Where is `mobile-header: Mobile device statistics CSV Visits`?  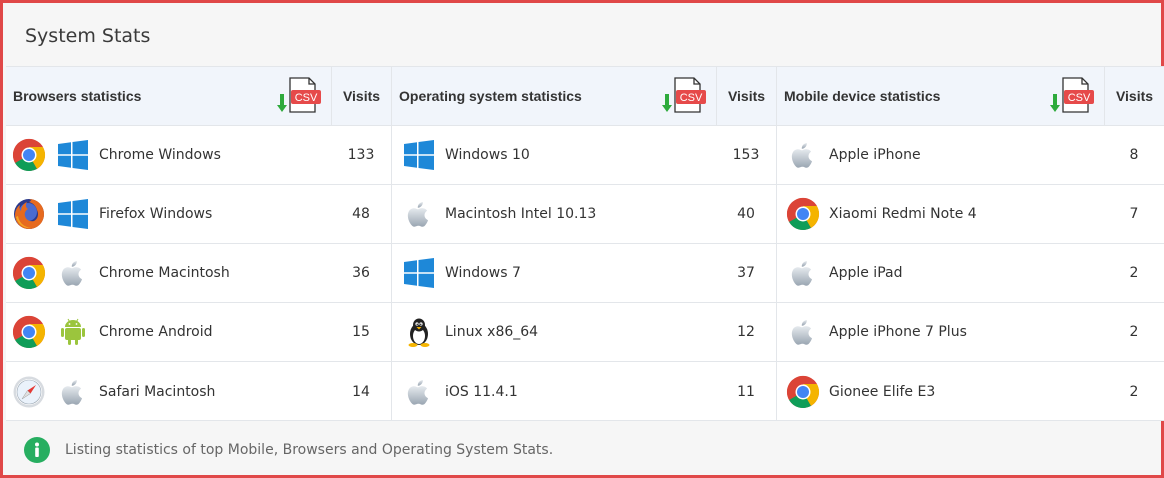 mobile-header: Mobile device statistics CSV Visits is located at coordinates (970, 96).